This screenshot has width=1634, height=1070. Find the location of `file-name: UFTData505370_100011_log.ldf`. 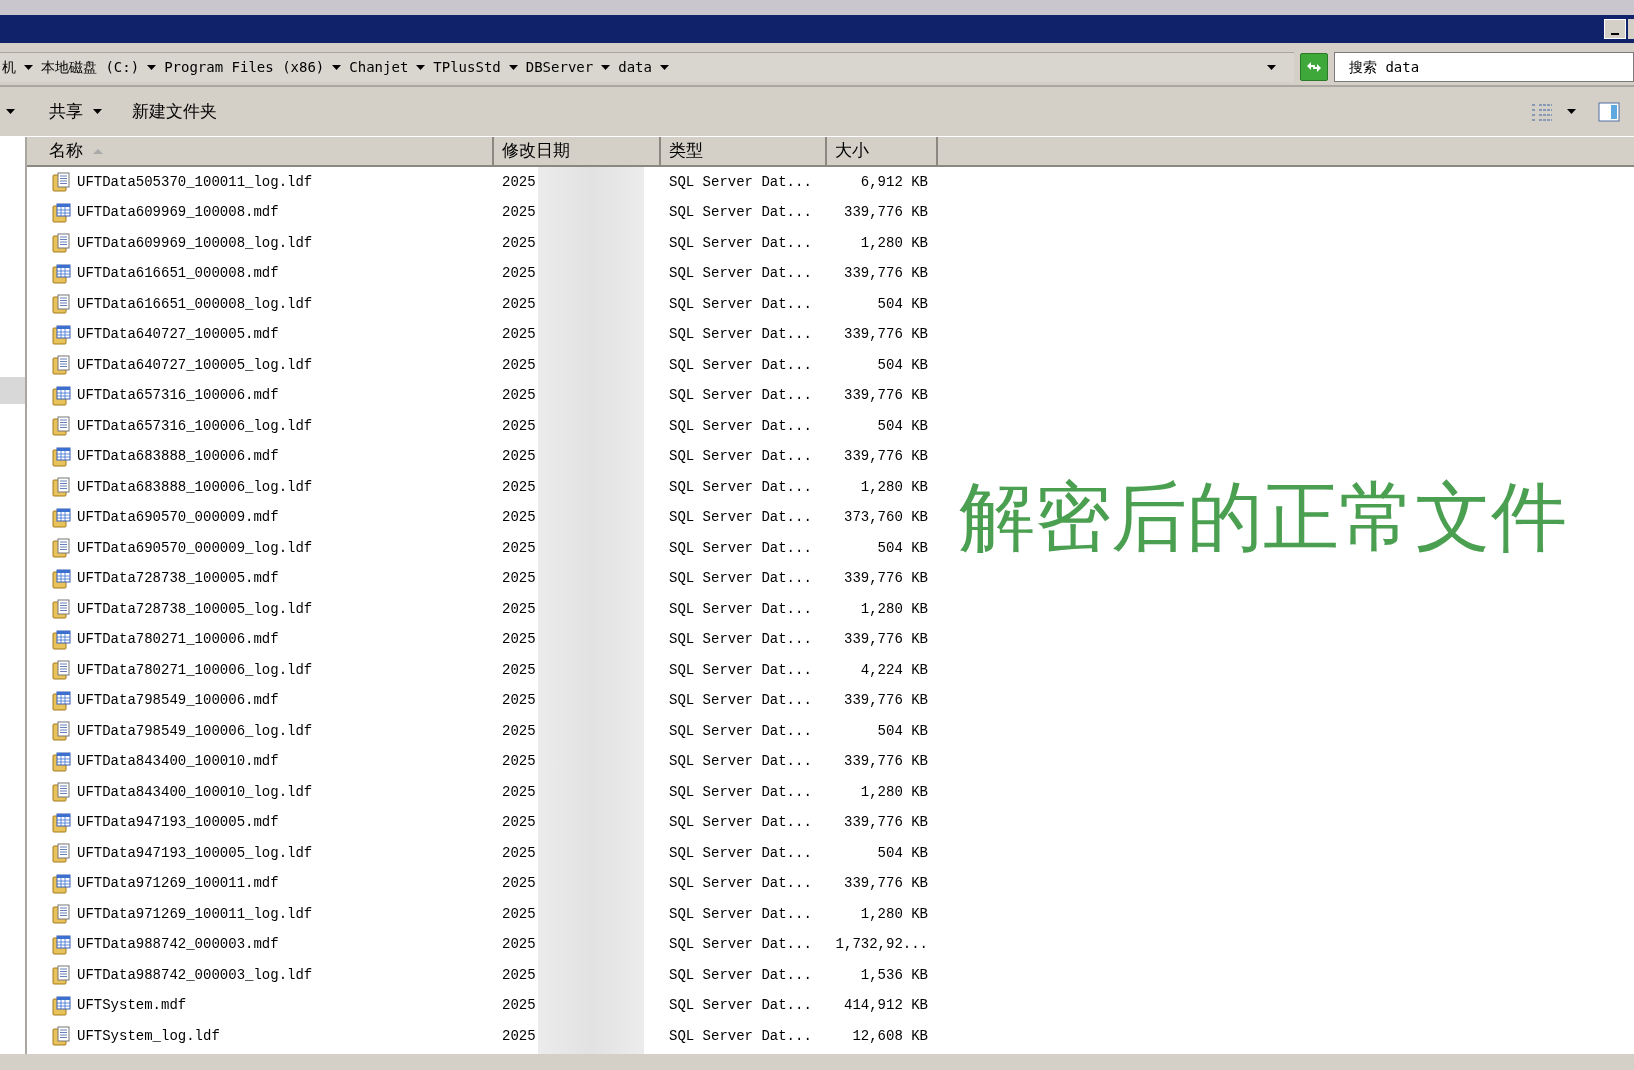

file-name: UFTData505370_100011_log.ldf is located at coordinates (195, 182).